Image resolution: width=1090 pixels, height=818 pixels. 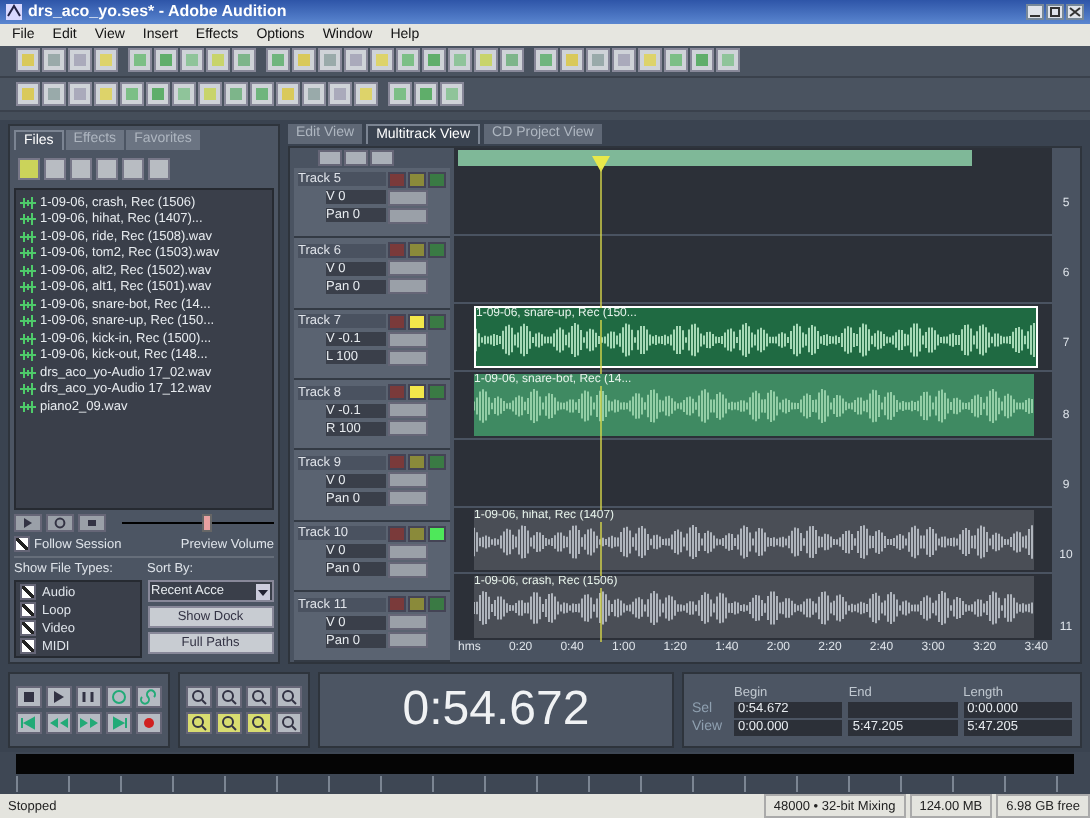 I want to click on record-icon, so click(x=149, y=723).